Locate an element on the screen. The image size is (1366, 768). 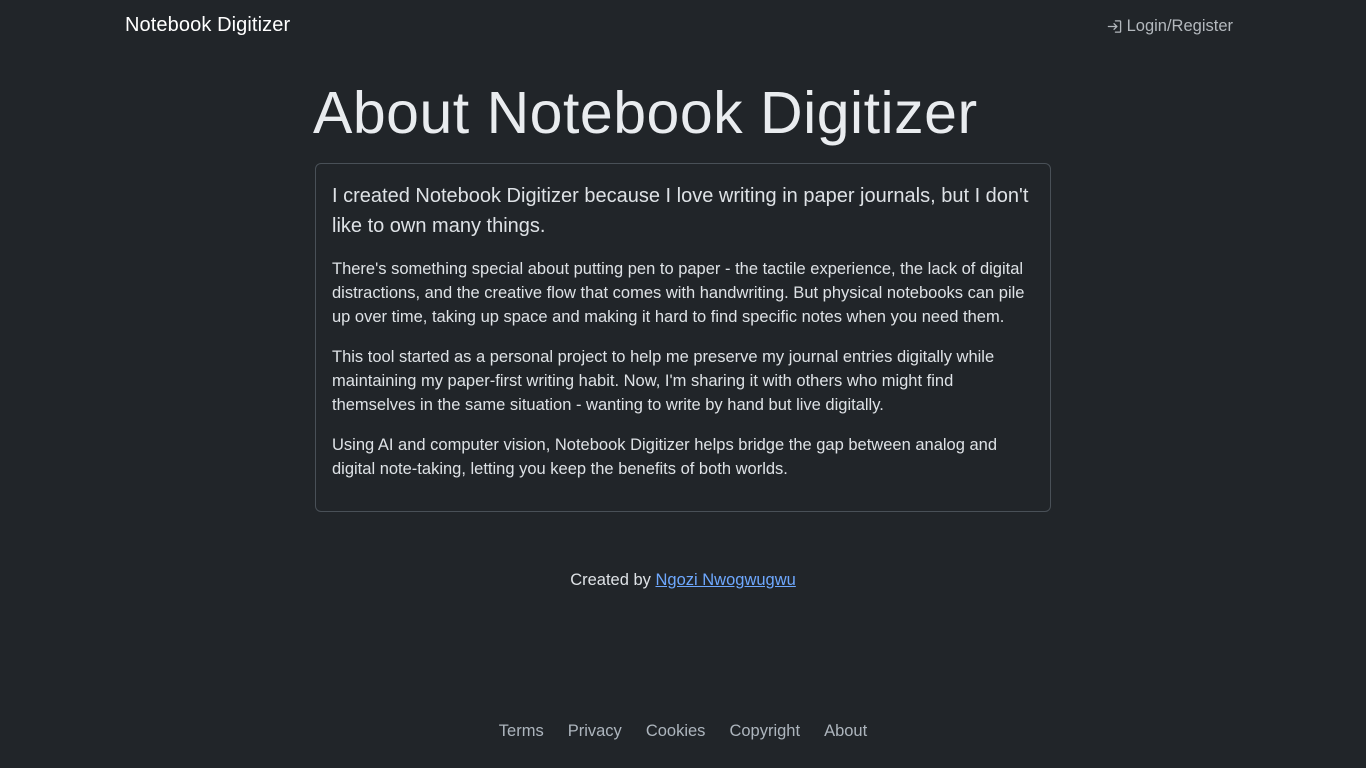
login-register-link: Login/Register is located at coordinates (1170, 26).